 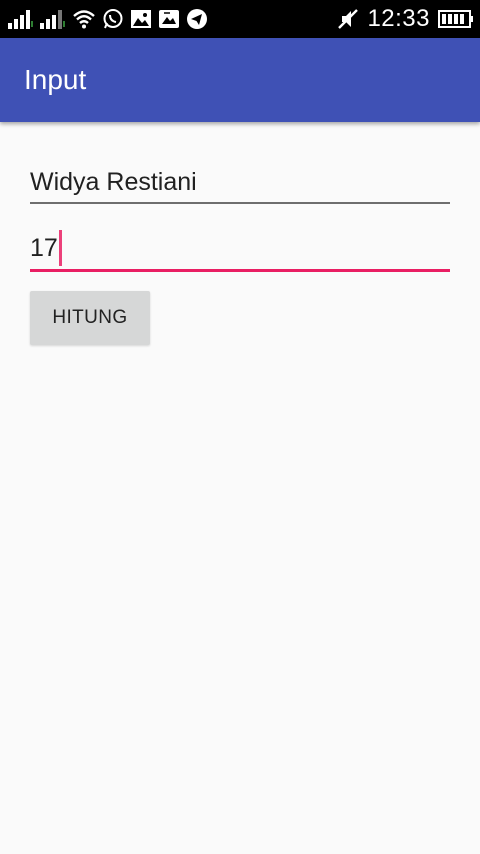 I want to click on age-field: 17, so click(x=240, y=251).